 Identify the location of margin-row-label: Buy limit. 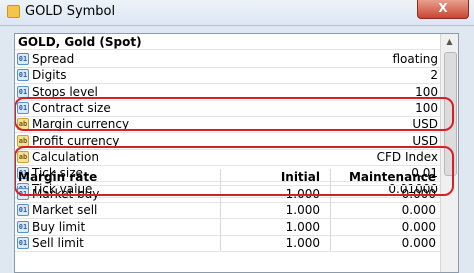
(59, 226).